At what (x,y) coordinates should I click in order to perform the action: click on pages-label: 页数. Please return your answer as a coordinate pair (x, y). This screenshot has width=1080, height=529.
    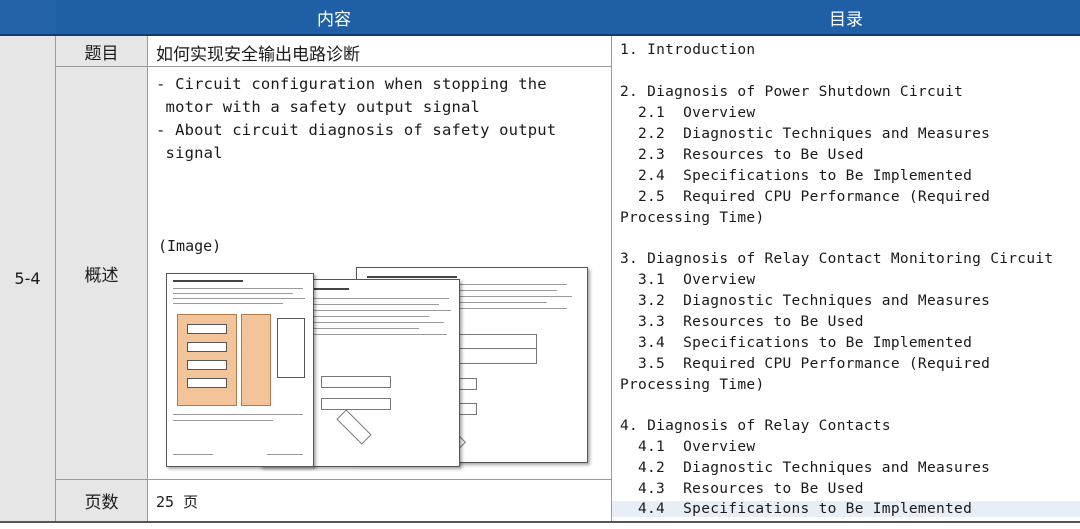
    Looking at the image, I should click on (102, 500).